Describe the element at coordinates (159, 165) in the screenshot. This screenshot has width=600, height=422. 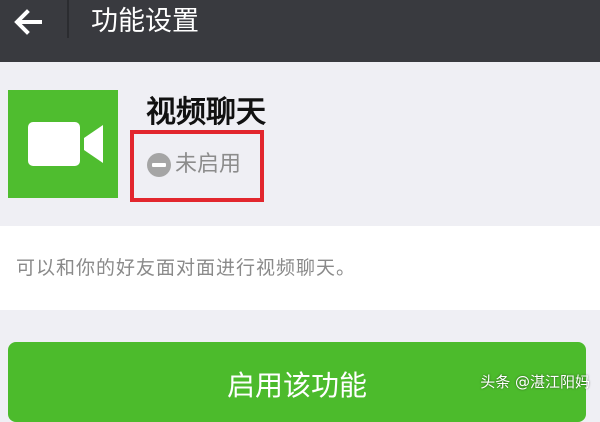
I see `minus-circle-icon` at that location.